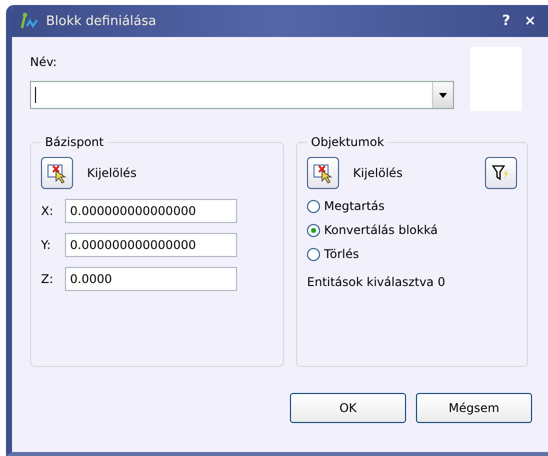 The image size is (548, 456). I want to click on selection-count: Entitások kiválasztva 0, so click(376, 282).